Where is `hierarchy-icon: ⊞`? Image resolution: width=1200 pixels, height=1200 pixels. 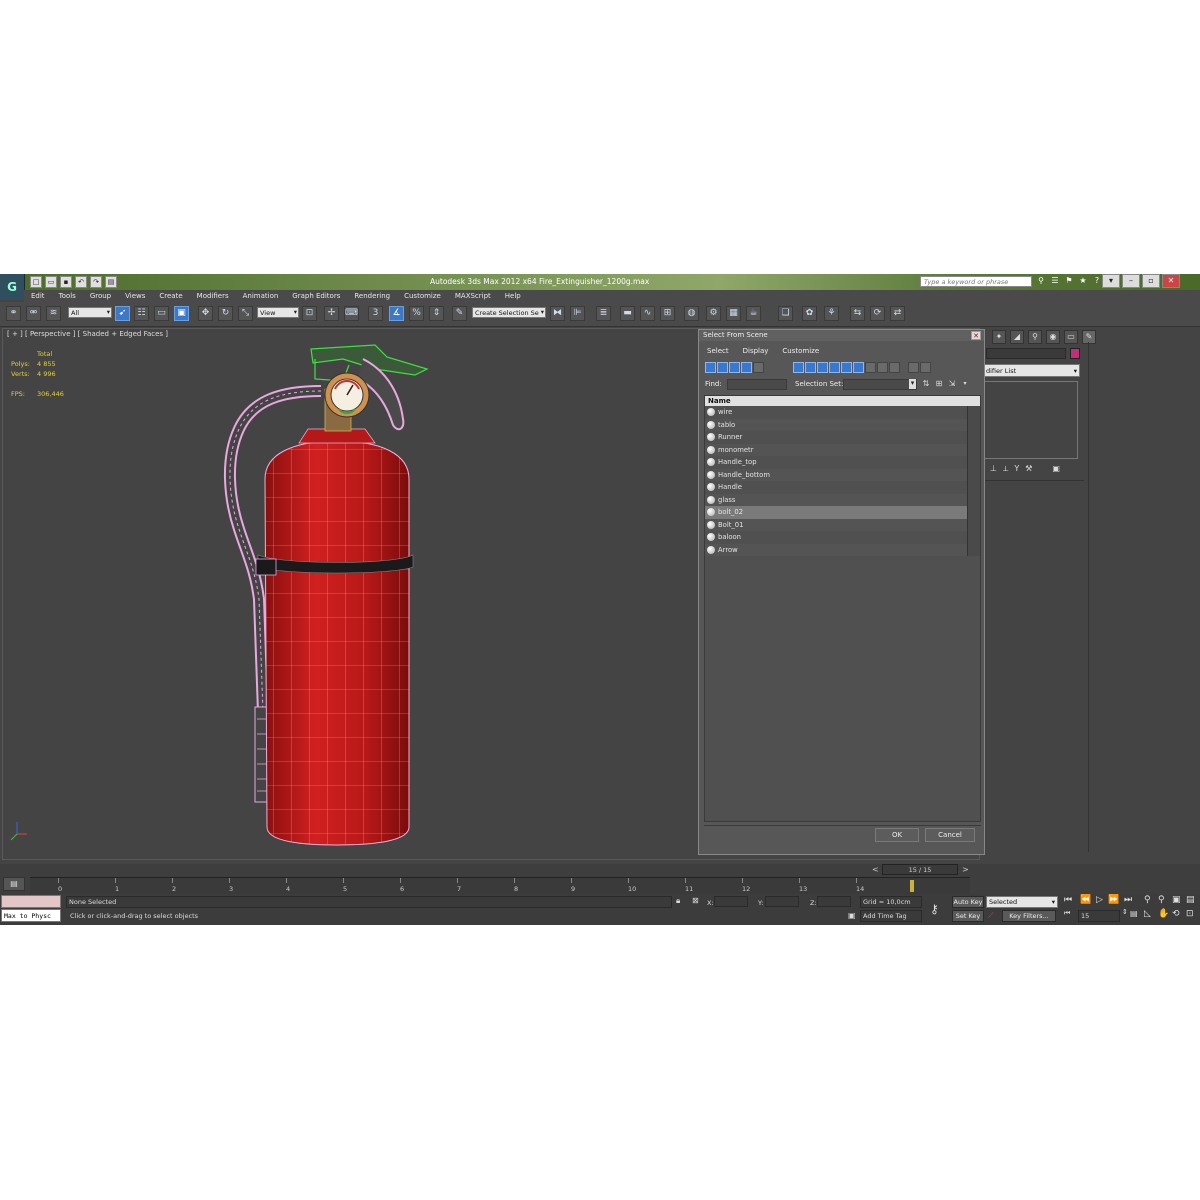 hierarchy-icon: ⊞ is located at coordinates (939, 384).